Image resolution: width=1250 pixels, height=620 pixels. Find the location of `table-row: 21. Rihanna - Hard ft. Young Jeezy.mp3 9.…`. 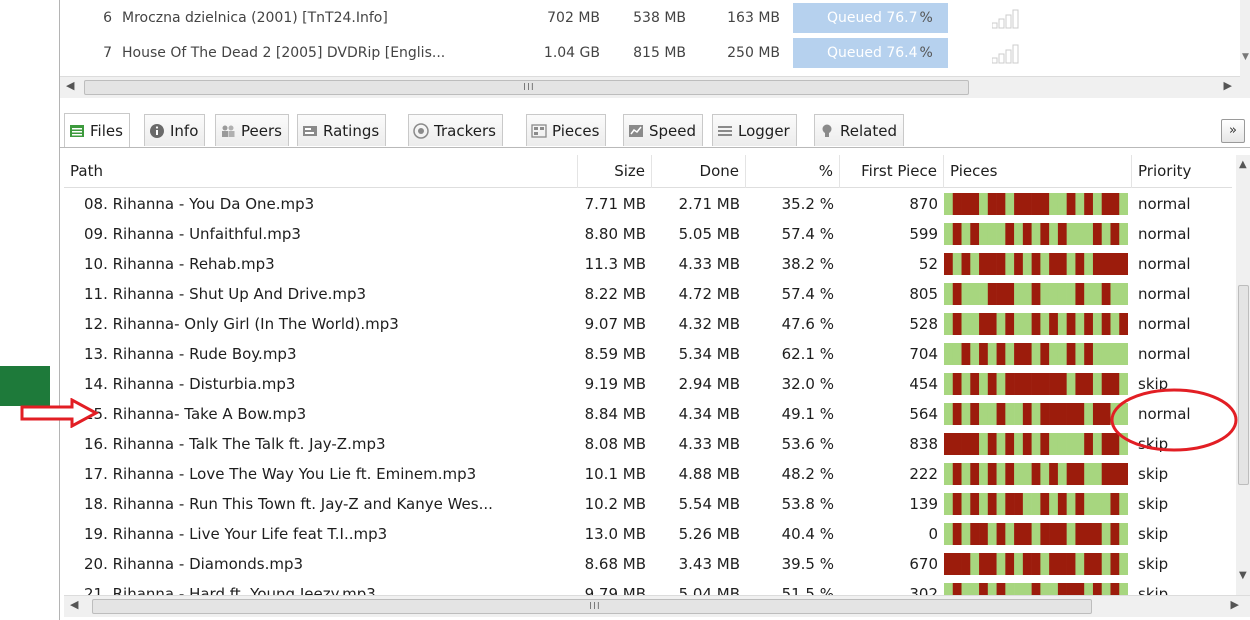

table-row: 21. Rihanna - Hard ft. Young Jeezy.mp3 9.… is located at coordinates (648, 587).